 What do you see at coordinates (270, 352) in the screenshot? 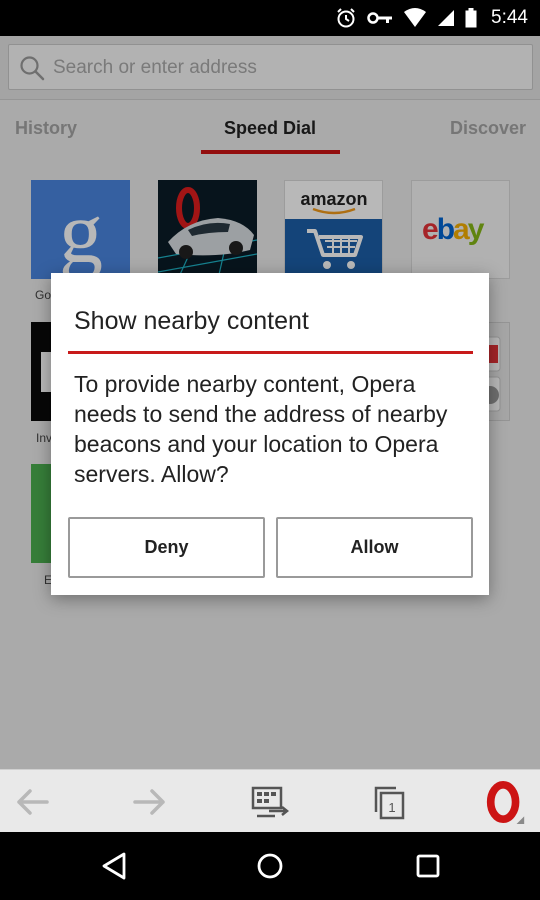
I see `dialog-divider` at bounding box center [270, 352].